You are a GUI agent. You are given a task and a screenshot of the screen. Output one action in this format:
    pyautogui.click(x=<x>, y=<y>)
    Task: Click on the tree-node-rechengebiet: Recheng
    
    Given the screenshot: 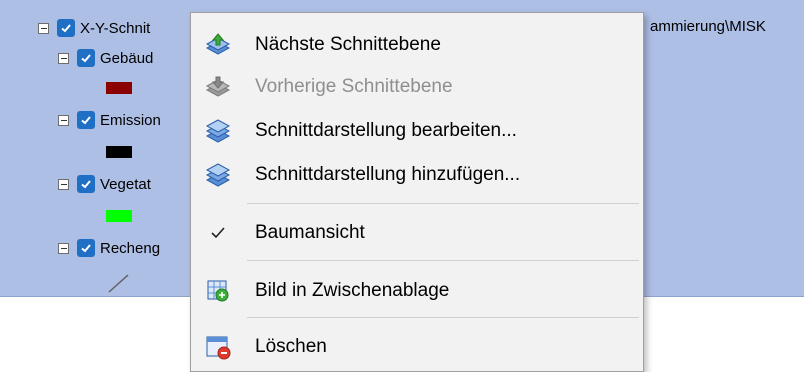 What is the action you would take?
    pyautogui.click(x=109, y=248)
    